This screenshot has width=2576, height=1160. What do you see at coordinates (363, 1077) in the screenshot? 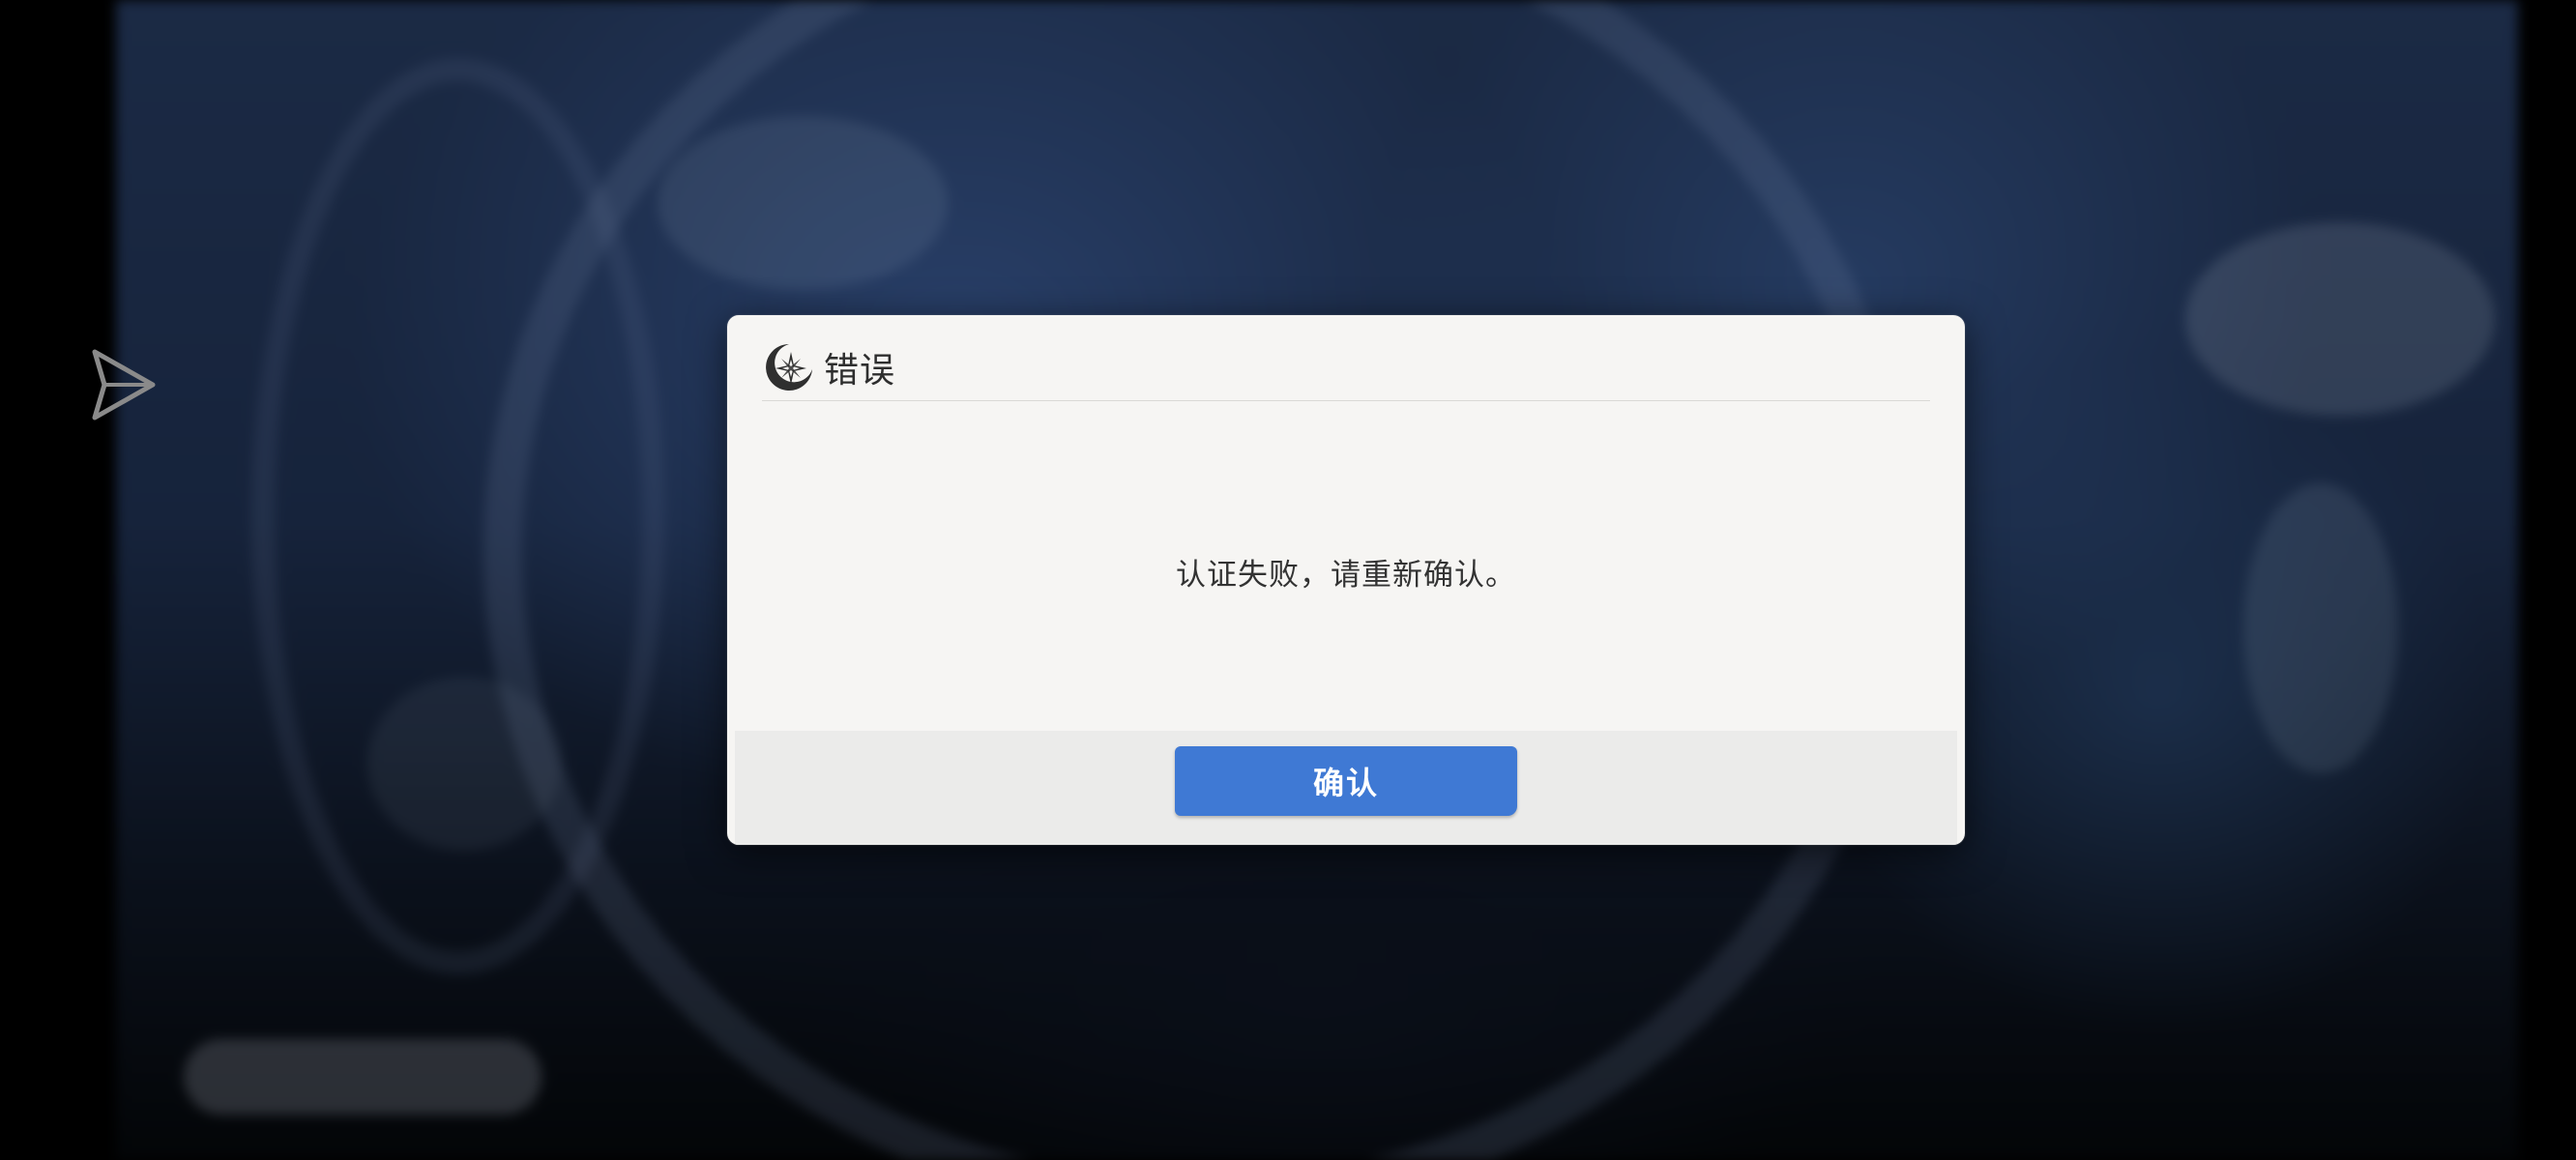
I see `background-pill-button` at bounding box center [363, 1077].